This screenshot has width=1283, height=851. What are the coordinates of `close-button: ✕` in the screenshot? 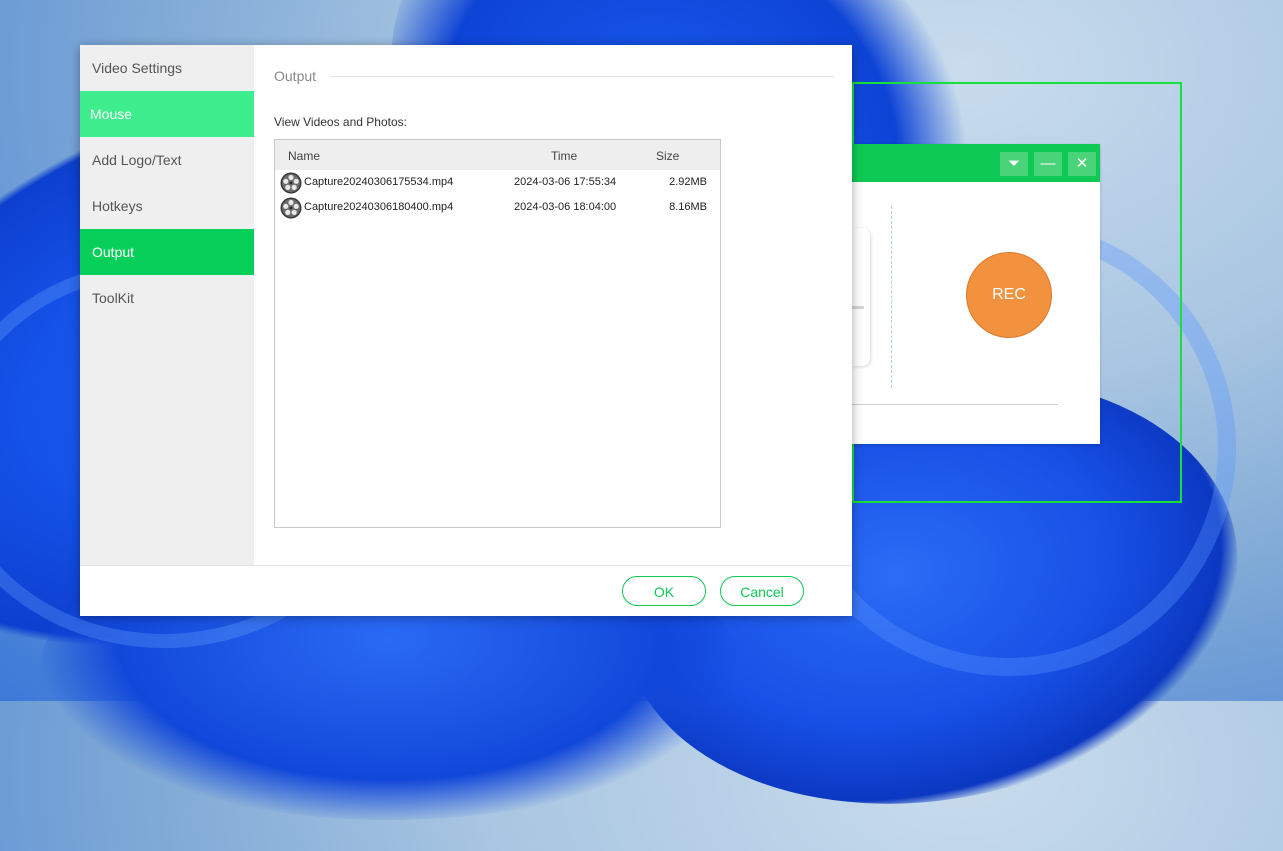 It's located at (1082, 164).